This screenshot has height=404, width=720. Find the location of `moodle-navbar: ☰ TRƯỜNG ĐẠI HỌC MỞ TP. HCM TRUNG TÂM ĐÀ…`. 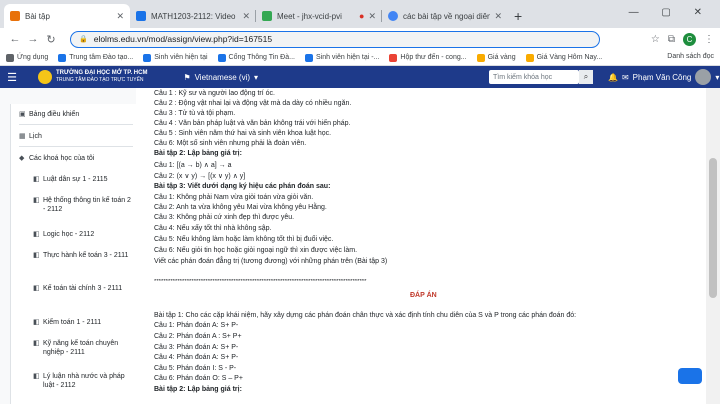

moodle-navbar: ☰ TRƯỜNG ĐẠI HỌC MỞ TP. HCM TRUNG TÂM ĐÀ… is located at coordinates (360, 77).